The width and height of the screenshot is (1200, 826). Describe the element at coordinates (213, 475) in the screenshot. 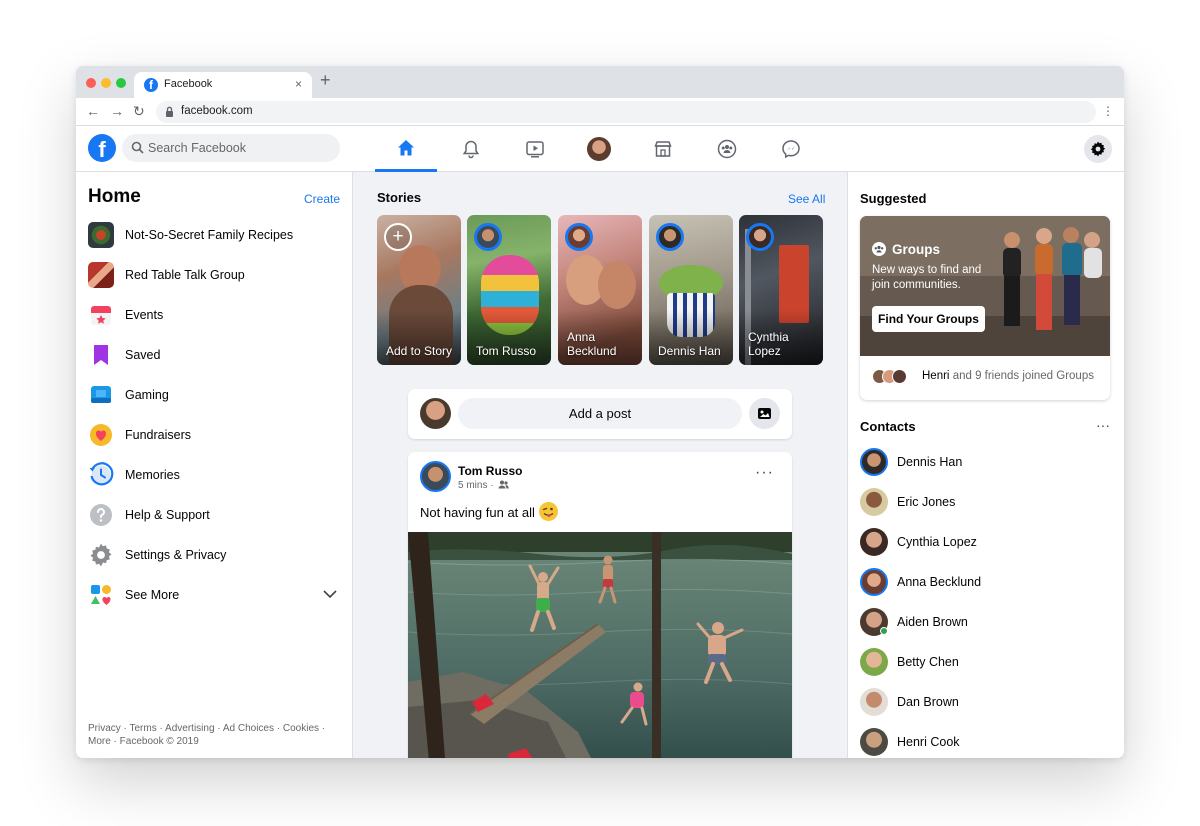

I see `sidebar-item-memories: Memories` at that location.